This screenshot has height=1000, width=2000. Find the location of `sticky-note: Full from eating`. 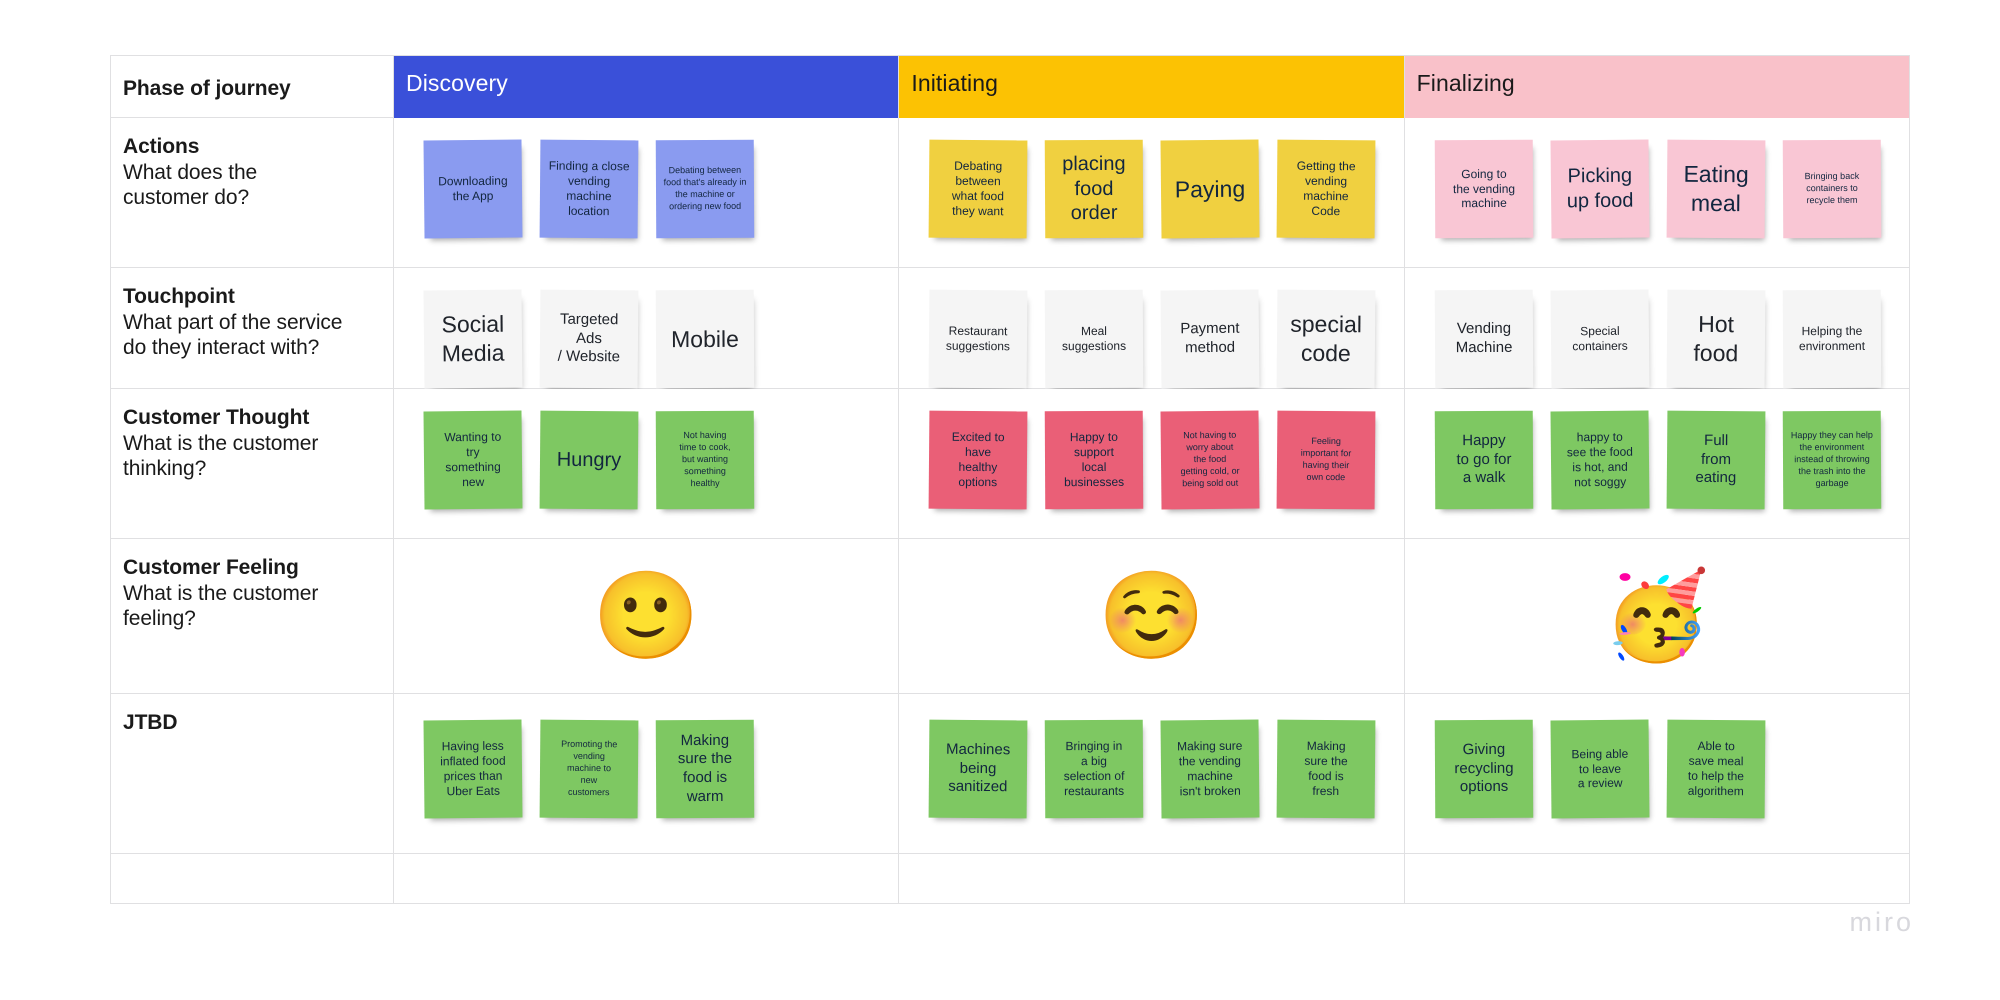

sticky-note: Full from eating is located at coordinates (1716, 460).